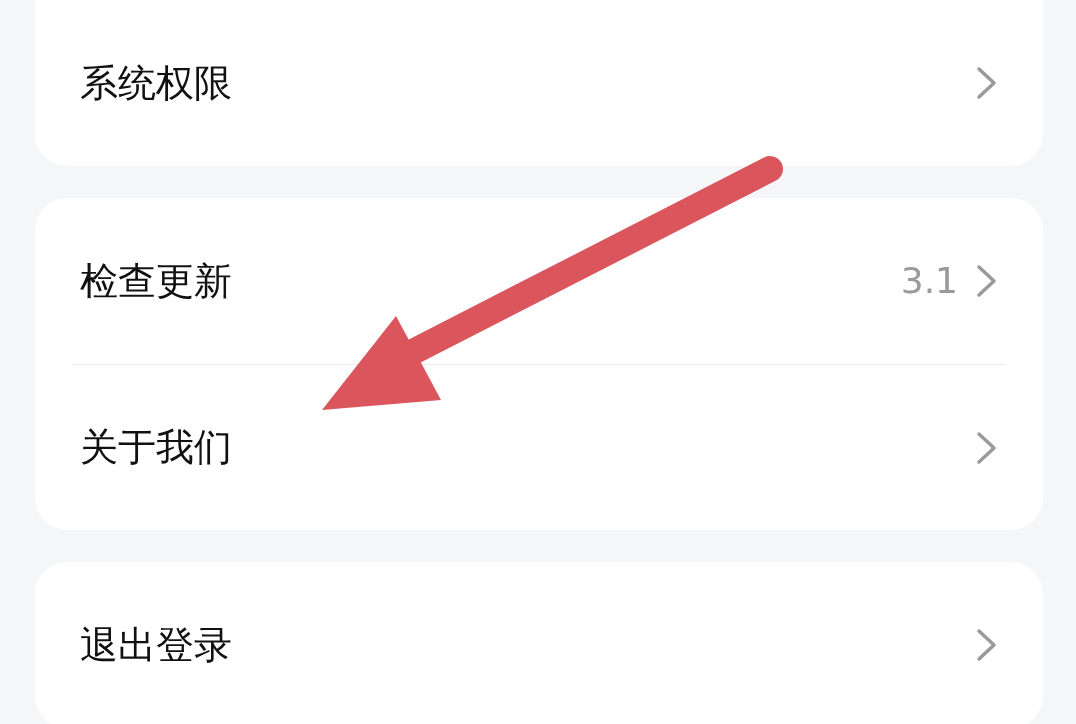 The width and height of the screenshot is (1076, 724). What do you see at coordinates (156, 645) in the screenshot?
I see `row-label: 退出登录` at bounding box center [156, 645].